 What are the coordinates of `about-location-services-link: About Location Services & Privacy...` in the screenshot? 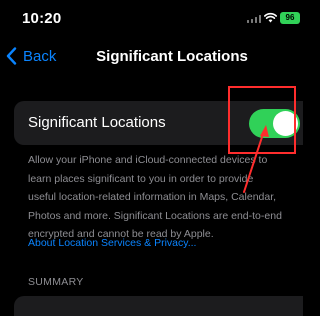 It's located at (112, 243).